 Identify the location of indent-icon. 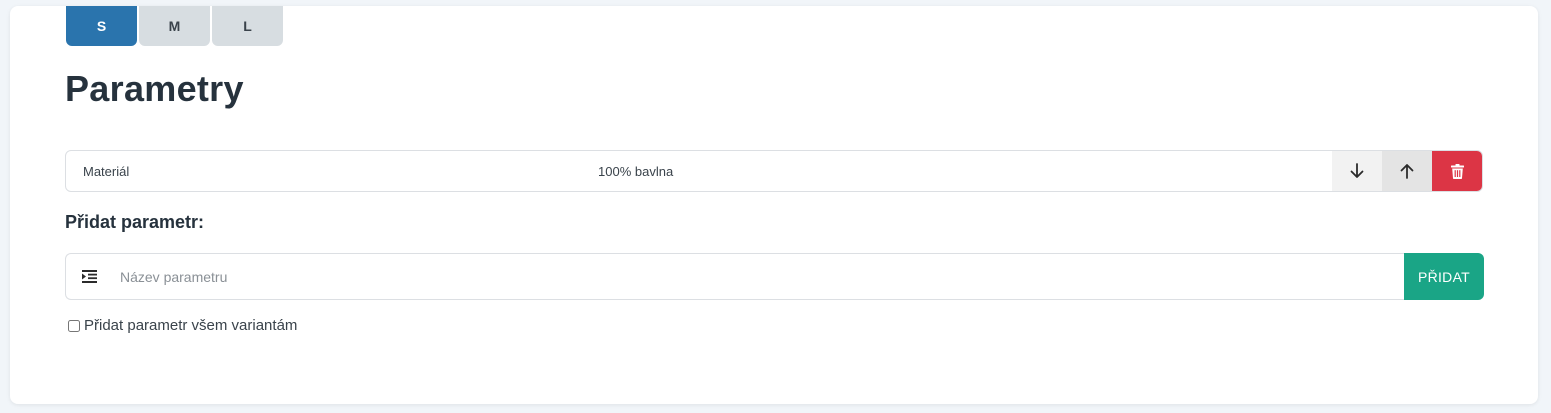
(90, 276).